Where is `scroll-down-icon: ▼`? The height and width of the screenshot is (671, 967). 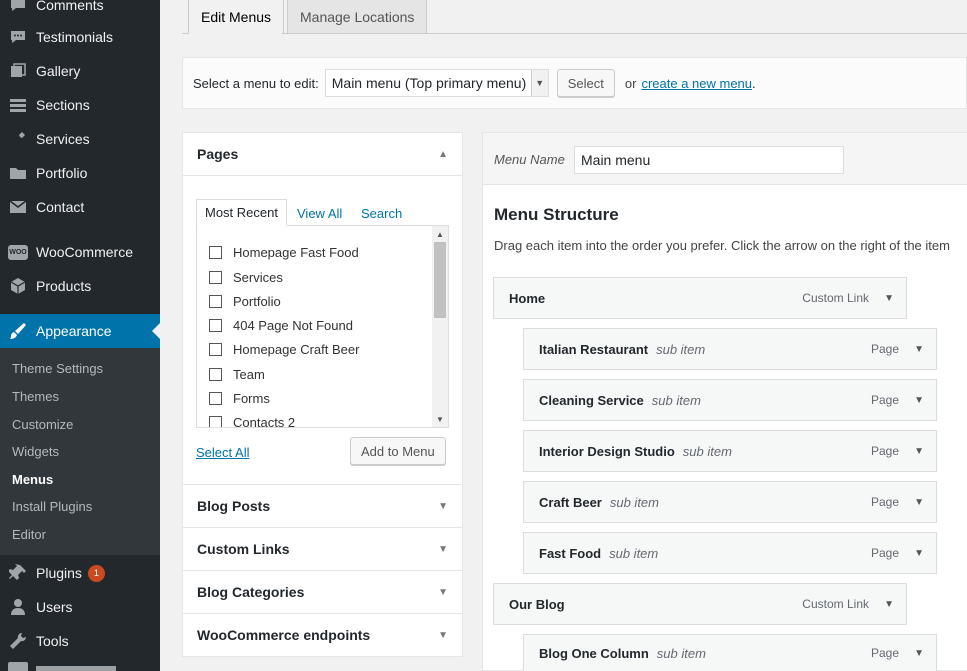 scroll-down-icon: ▼ is located at coordinates (440, 419).